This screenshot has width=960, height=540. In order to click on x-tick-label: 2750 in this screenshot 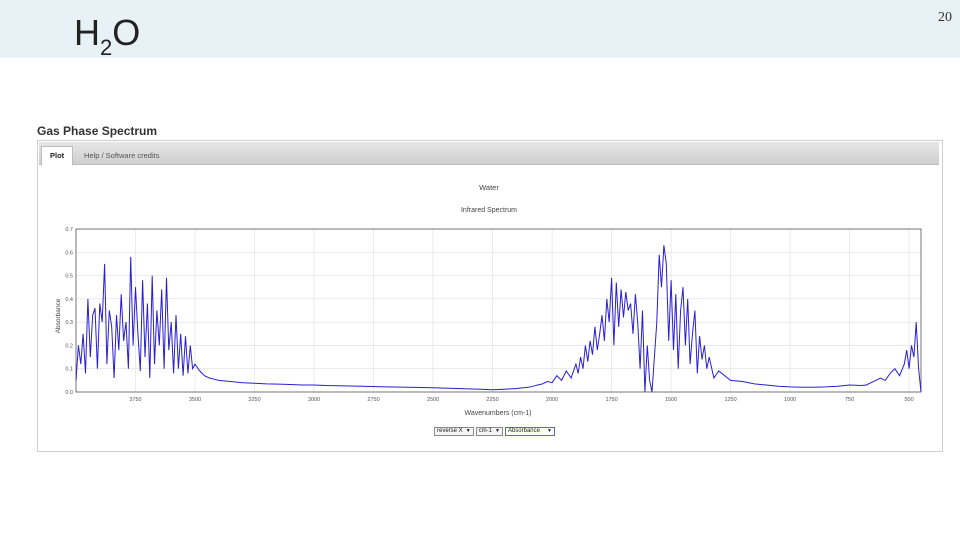, I will do `click(373, 400)`.